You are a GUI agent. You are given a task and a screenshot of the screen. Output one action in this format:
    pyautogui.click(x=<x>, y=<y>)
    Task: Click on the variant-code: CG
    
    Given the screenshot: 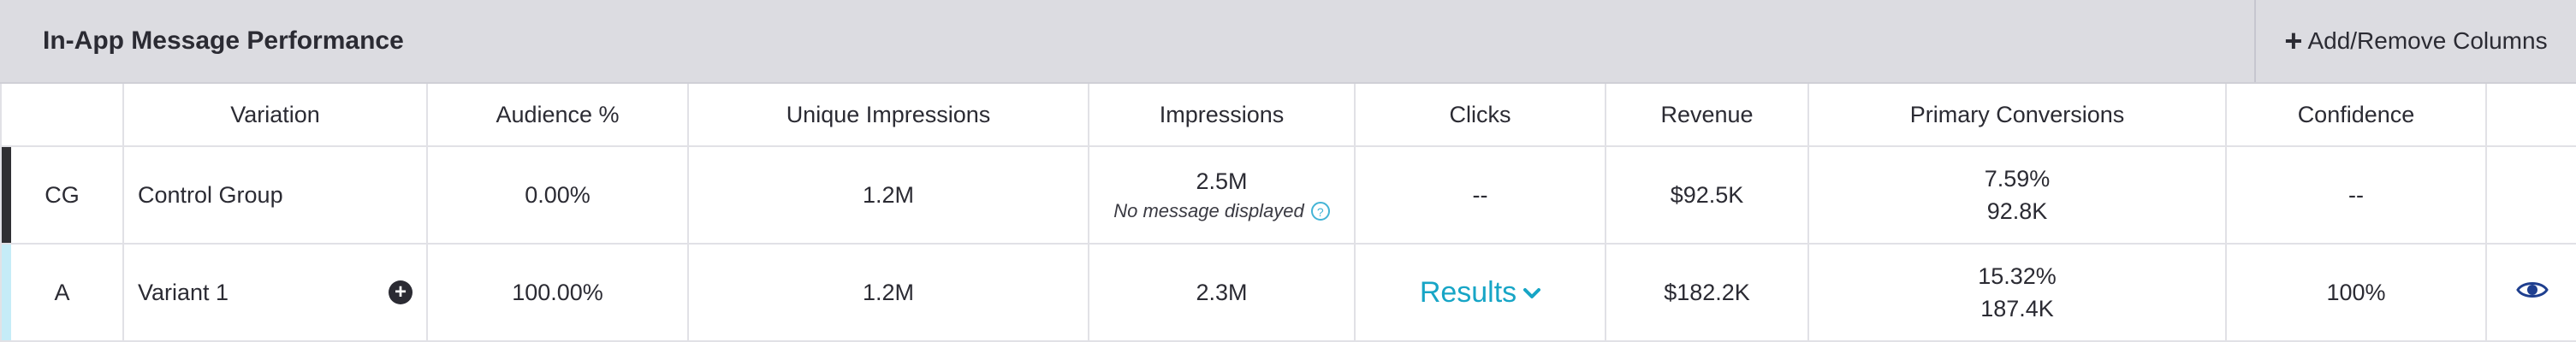 What is the action you would take?
    pyautogui.click(x=62, y=194)
    